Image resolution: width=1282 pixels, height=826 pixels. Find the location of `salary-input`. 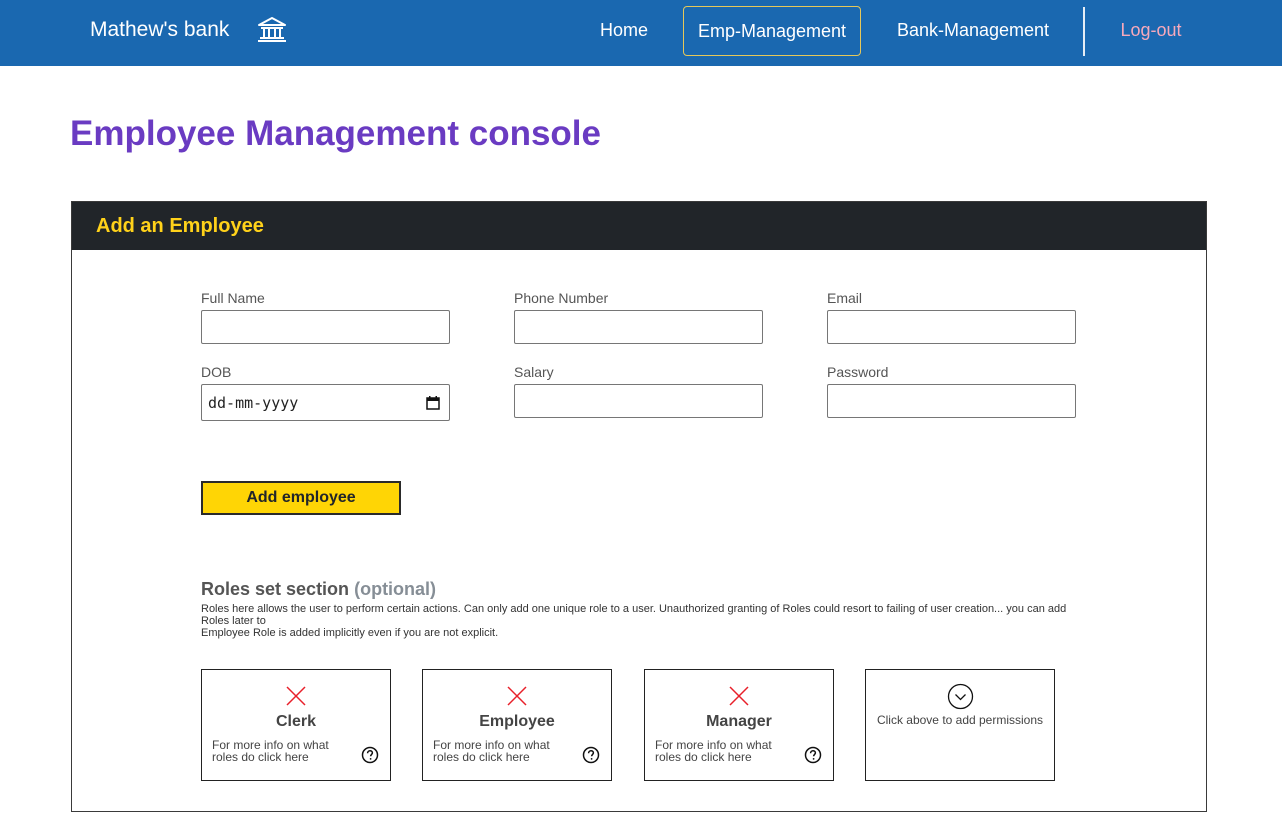

salary-input is located at coordinates (638, 401).